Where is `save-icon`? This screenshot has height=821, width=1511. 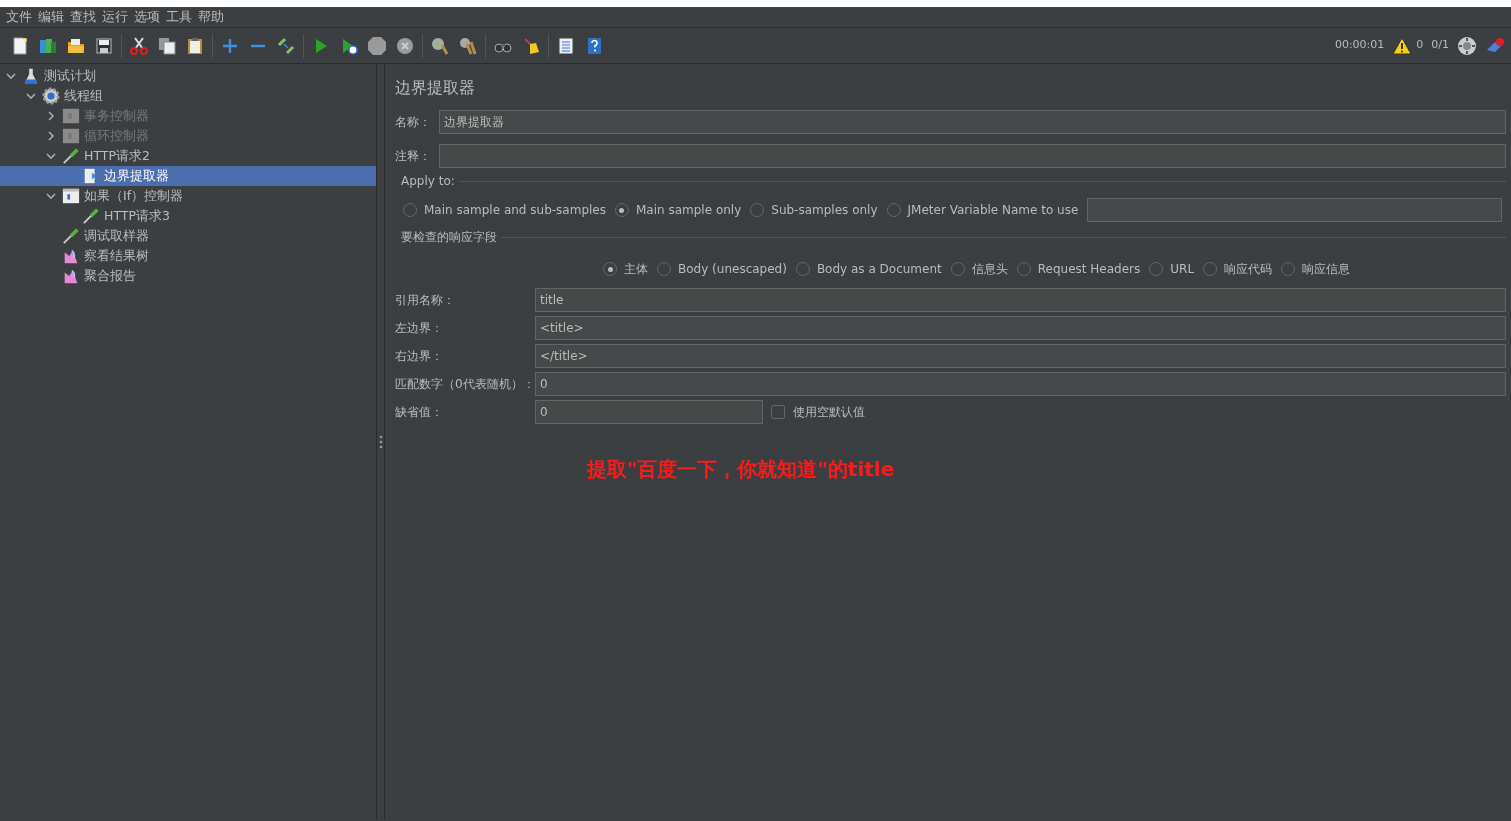
save-icon is located at coordinates (104, 45).